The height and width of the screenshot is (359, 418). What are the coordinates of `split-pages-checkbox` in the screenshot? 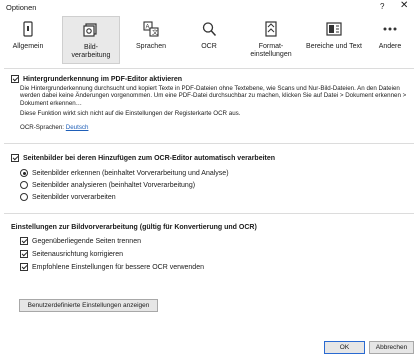 It's located at (24, 241).